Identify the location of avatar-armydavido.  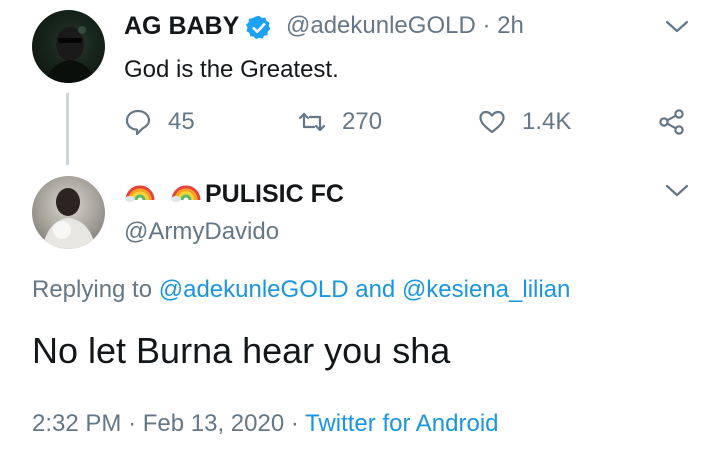
(68, 212).